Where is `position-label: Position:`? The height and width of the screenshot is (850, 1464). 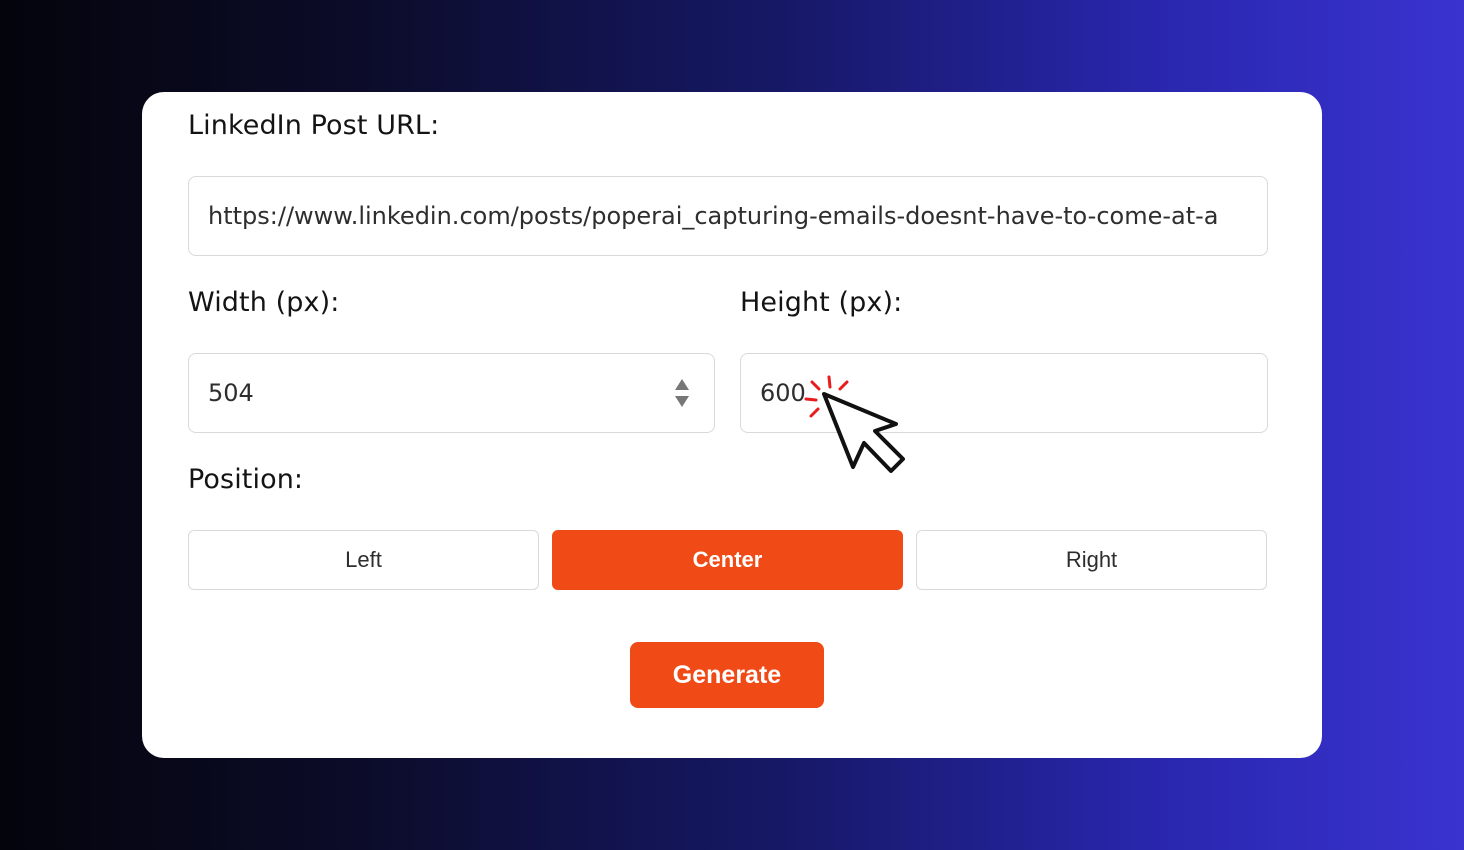 position-label: Position: is located at coordinates (246, 479).